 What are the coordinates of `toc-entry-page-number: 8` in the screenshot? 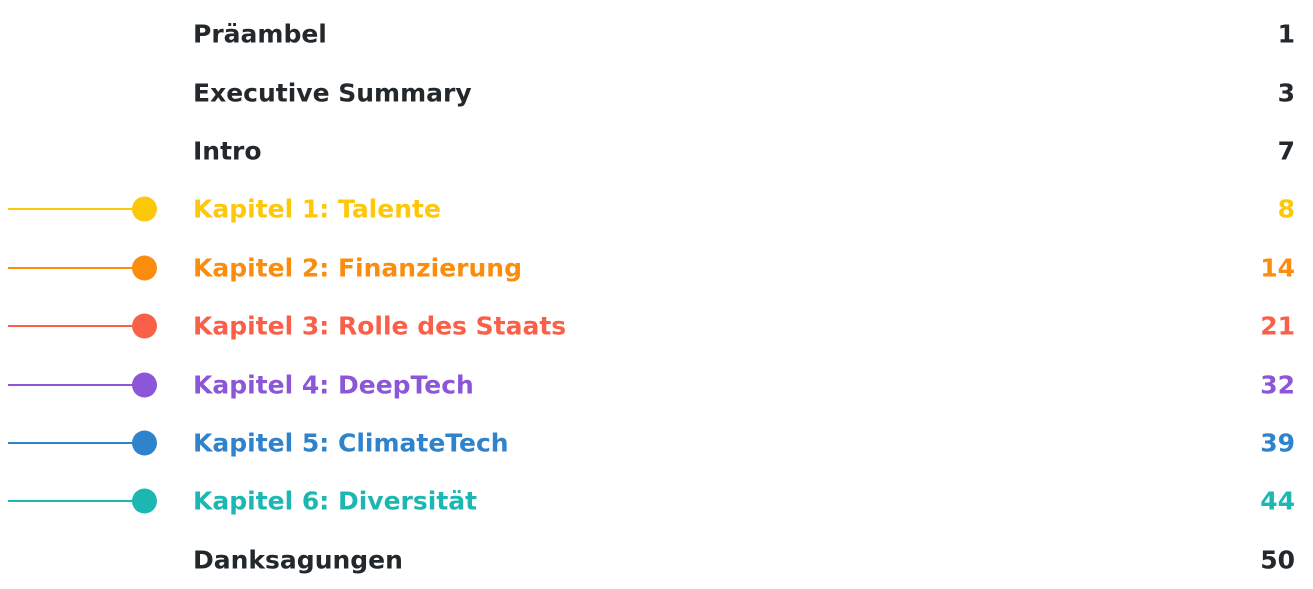 It's located at (1286, 209).